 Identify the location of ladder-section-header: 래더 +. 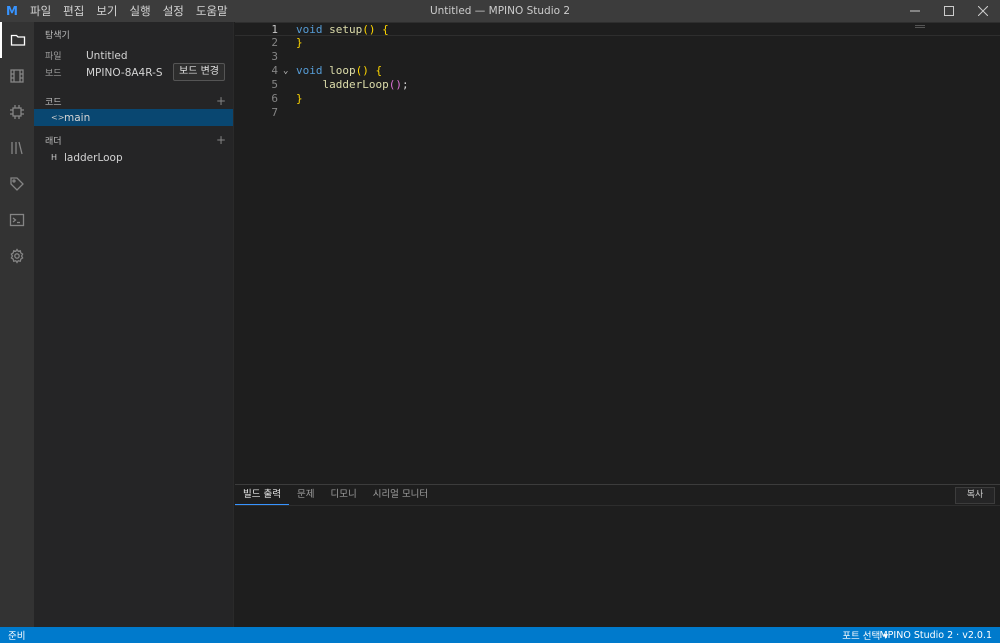
(135, 140).